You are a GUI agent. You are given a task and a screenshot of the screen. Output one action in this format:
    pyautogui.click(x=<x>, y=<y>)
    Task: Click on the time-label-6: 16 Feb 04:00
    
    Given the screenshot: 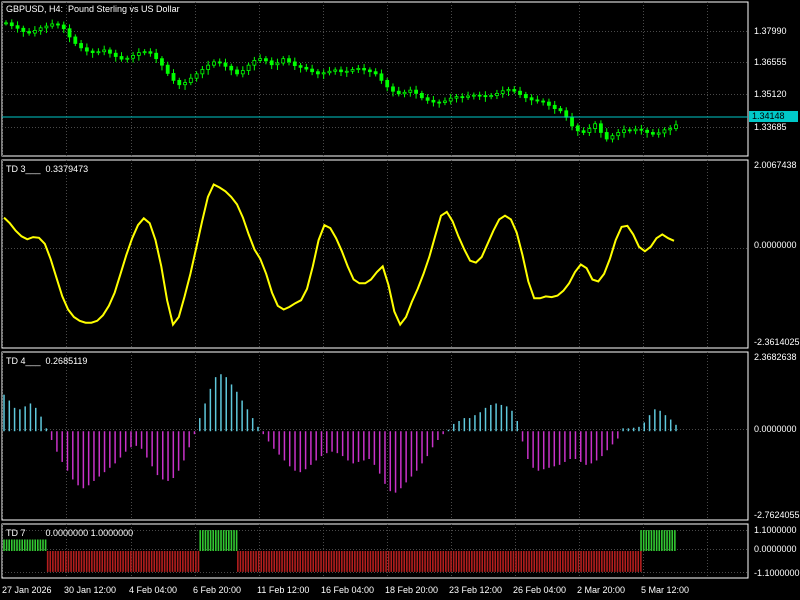 What is the action you would take?
    pyautogui.click(x=348, y=590)
    